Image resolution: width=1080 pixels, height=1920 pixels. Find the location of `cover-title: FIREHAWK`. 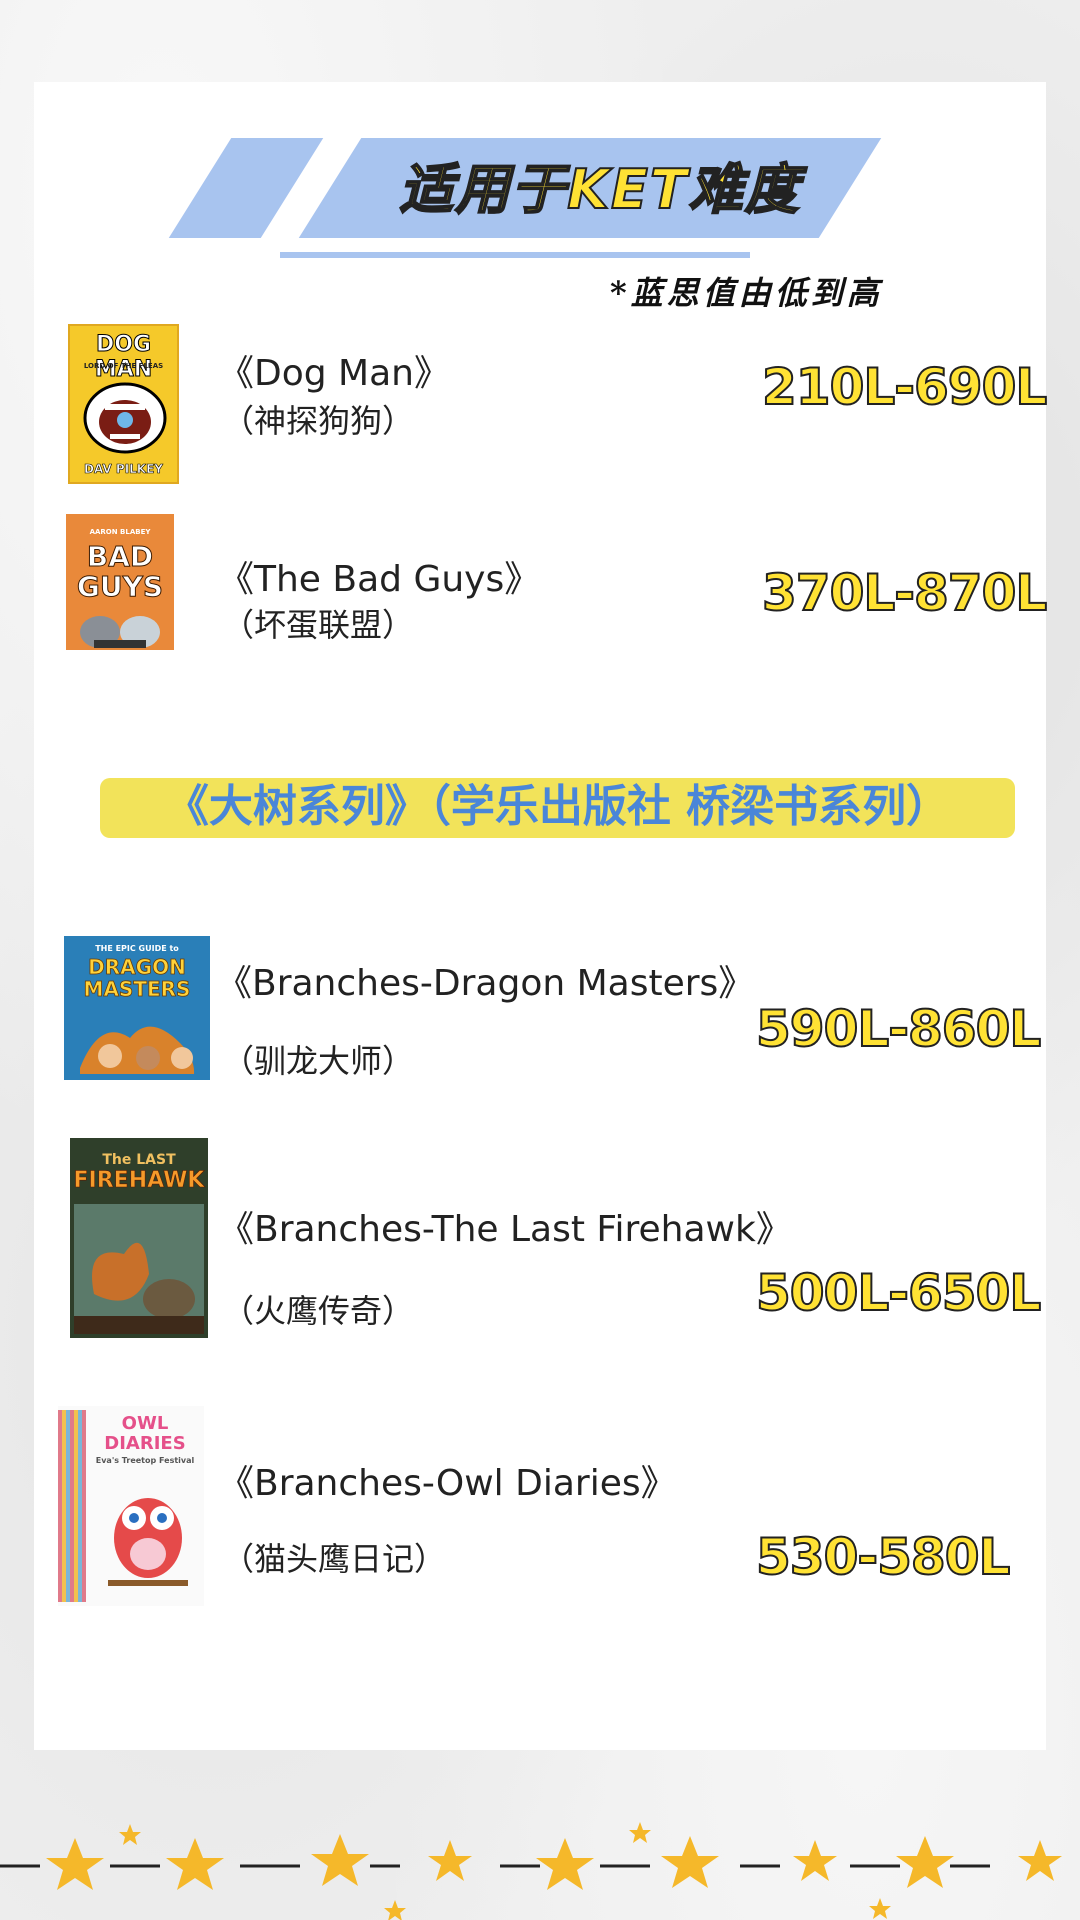

cover-title: FIREHAWK is located at coordinates (139, 1181).